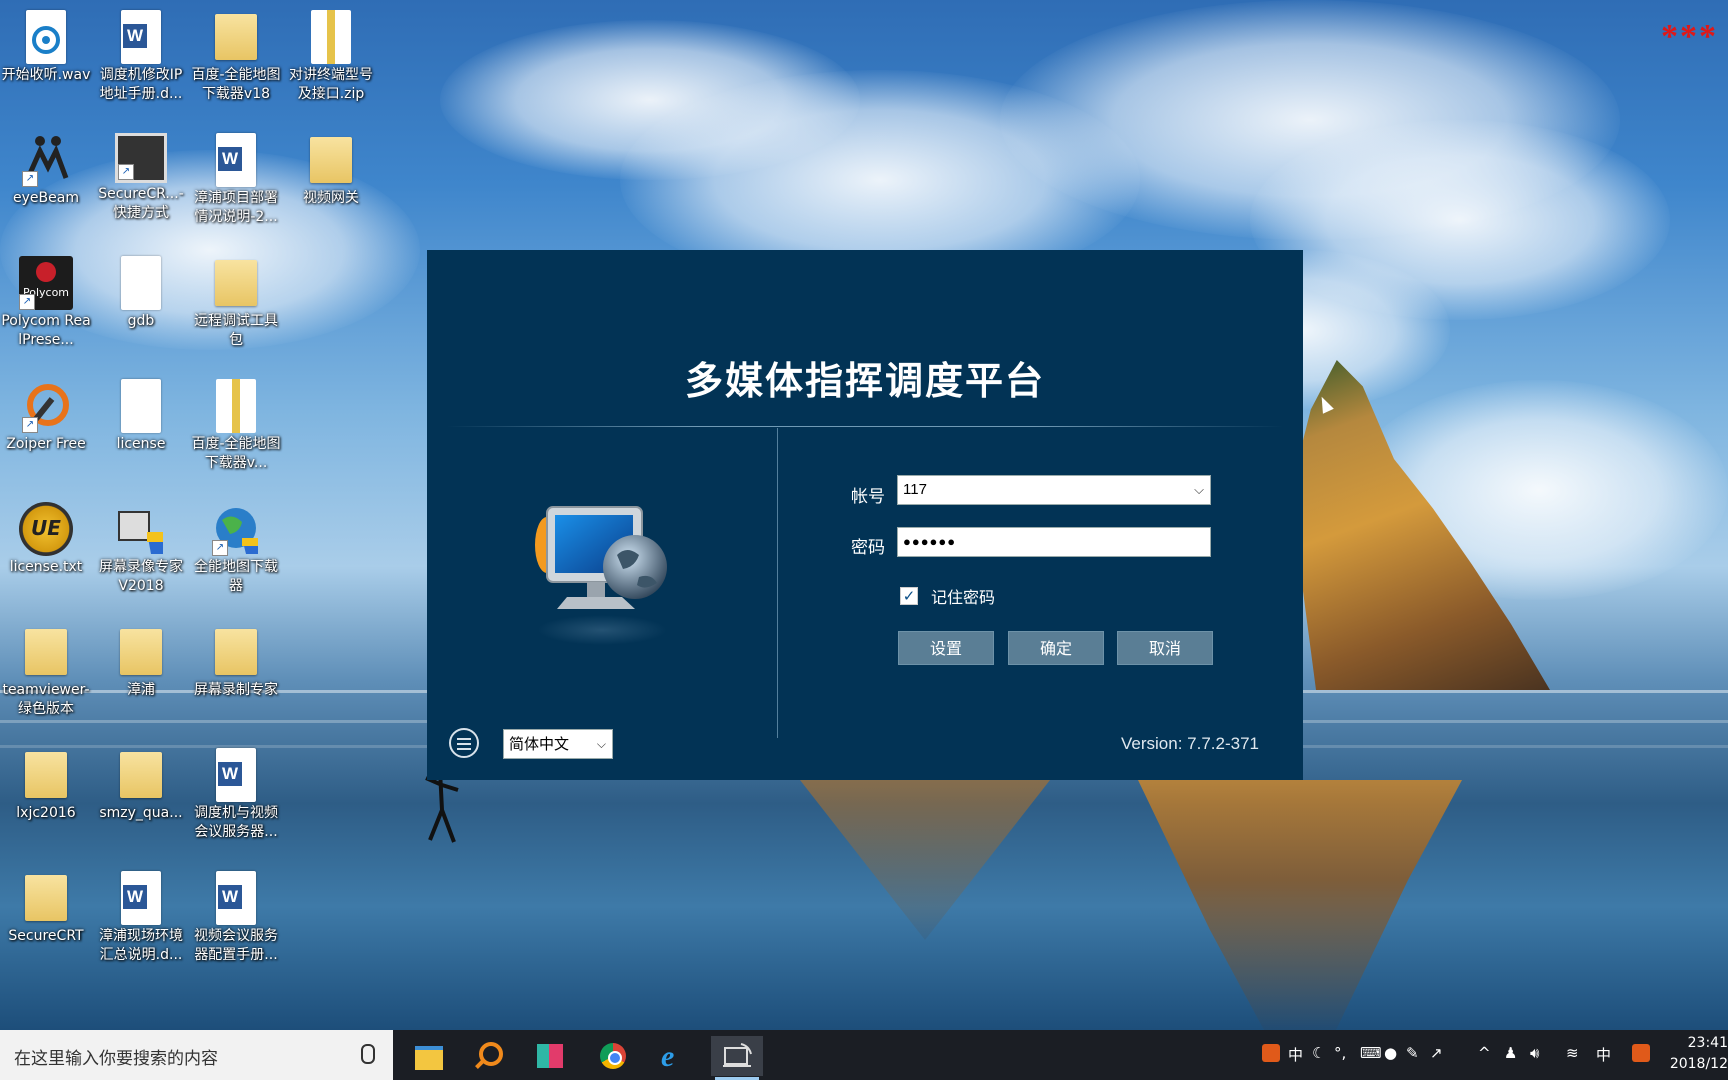 The width and height of the screenshot is (1728, 1080). I want to click on account-value: 117, so click(915, 489).